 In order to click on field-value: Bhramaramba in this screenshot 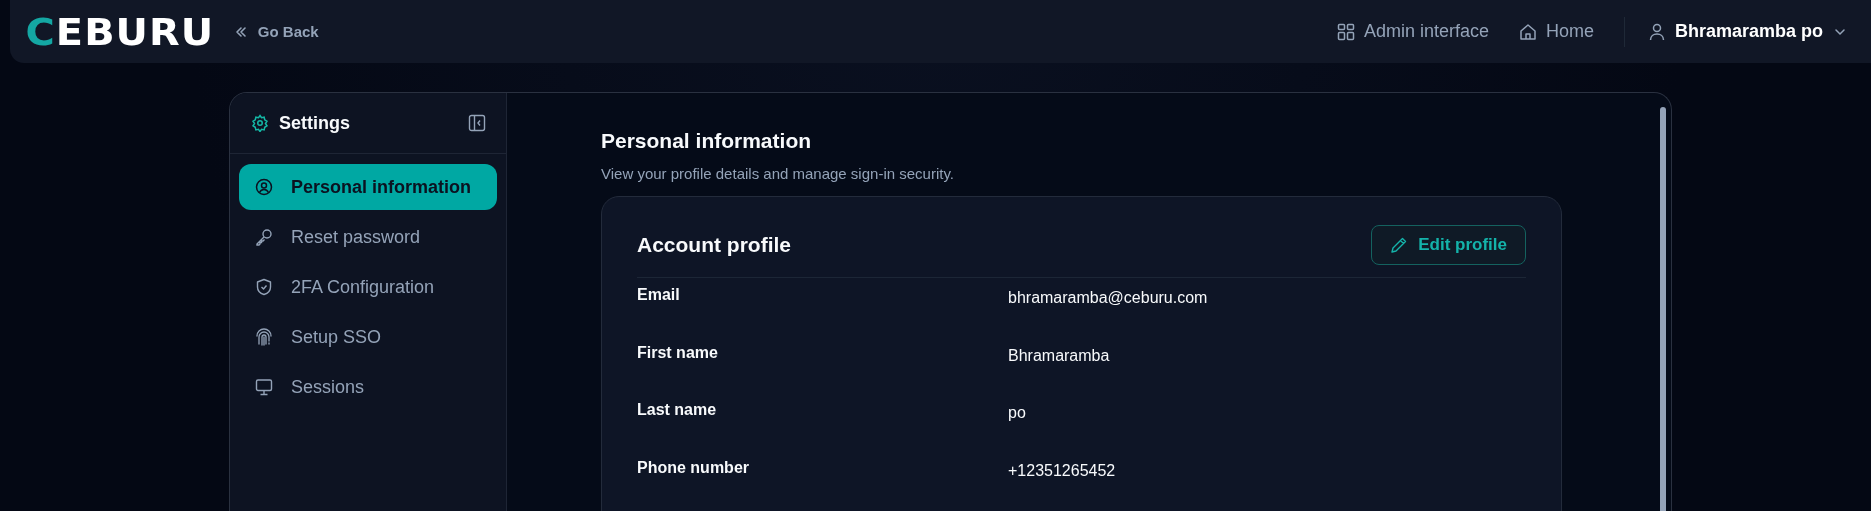, I will do `click(1059, 355)`.